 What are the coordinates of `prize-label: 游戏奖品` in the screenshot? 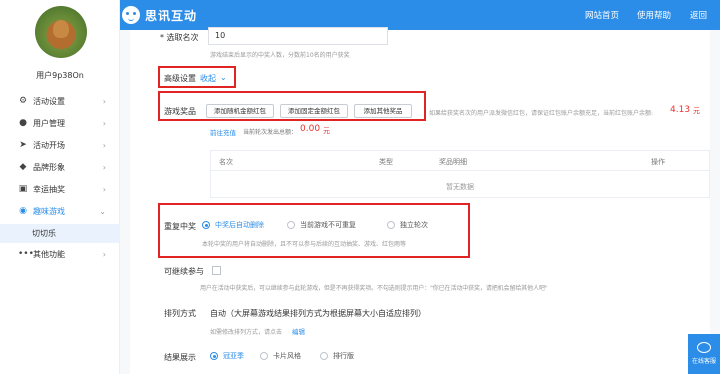 It's located at (180, 111).